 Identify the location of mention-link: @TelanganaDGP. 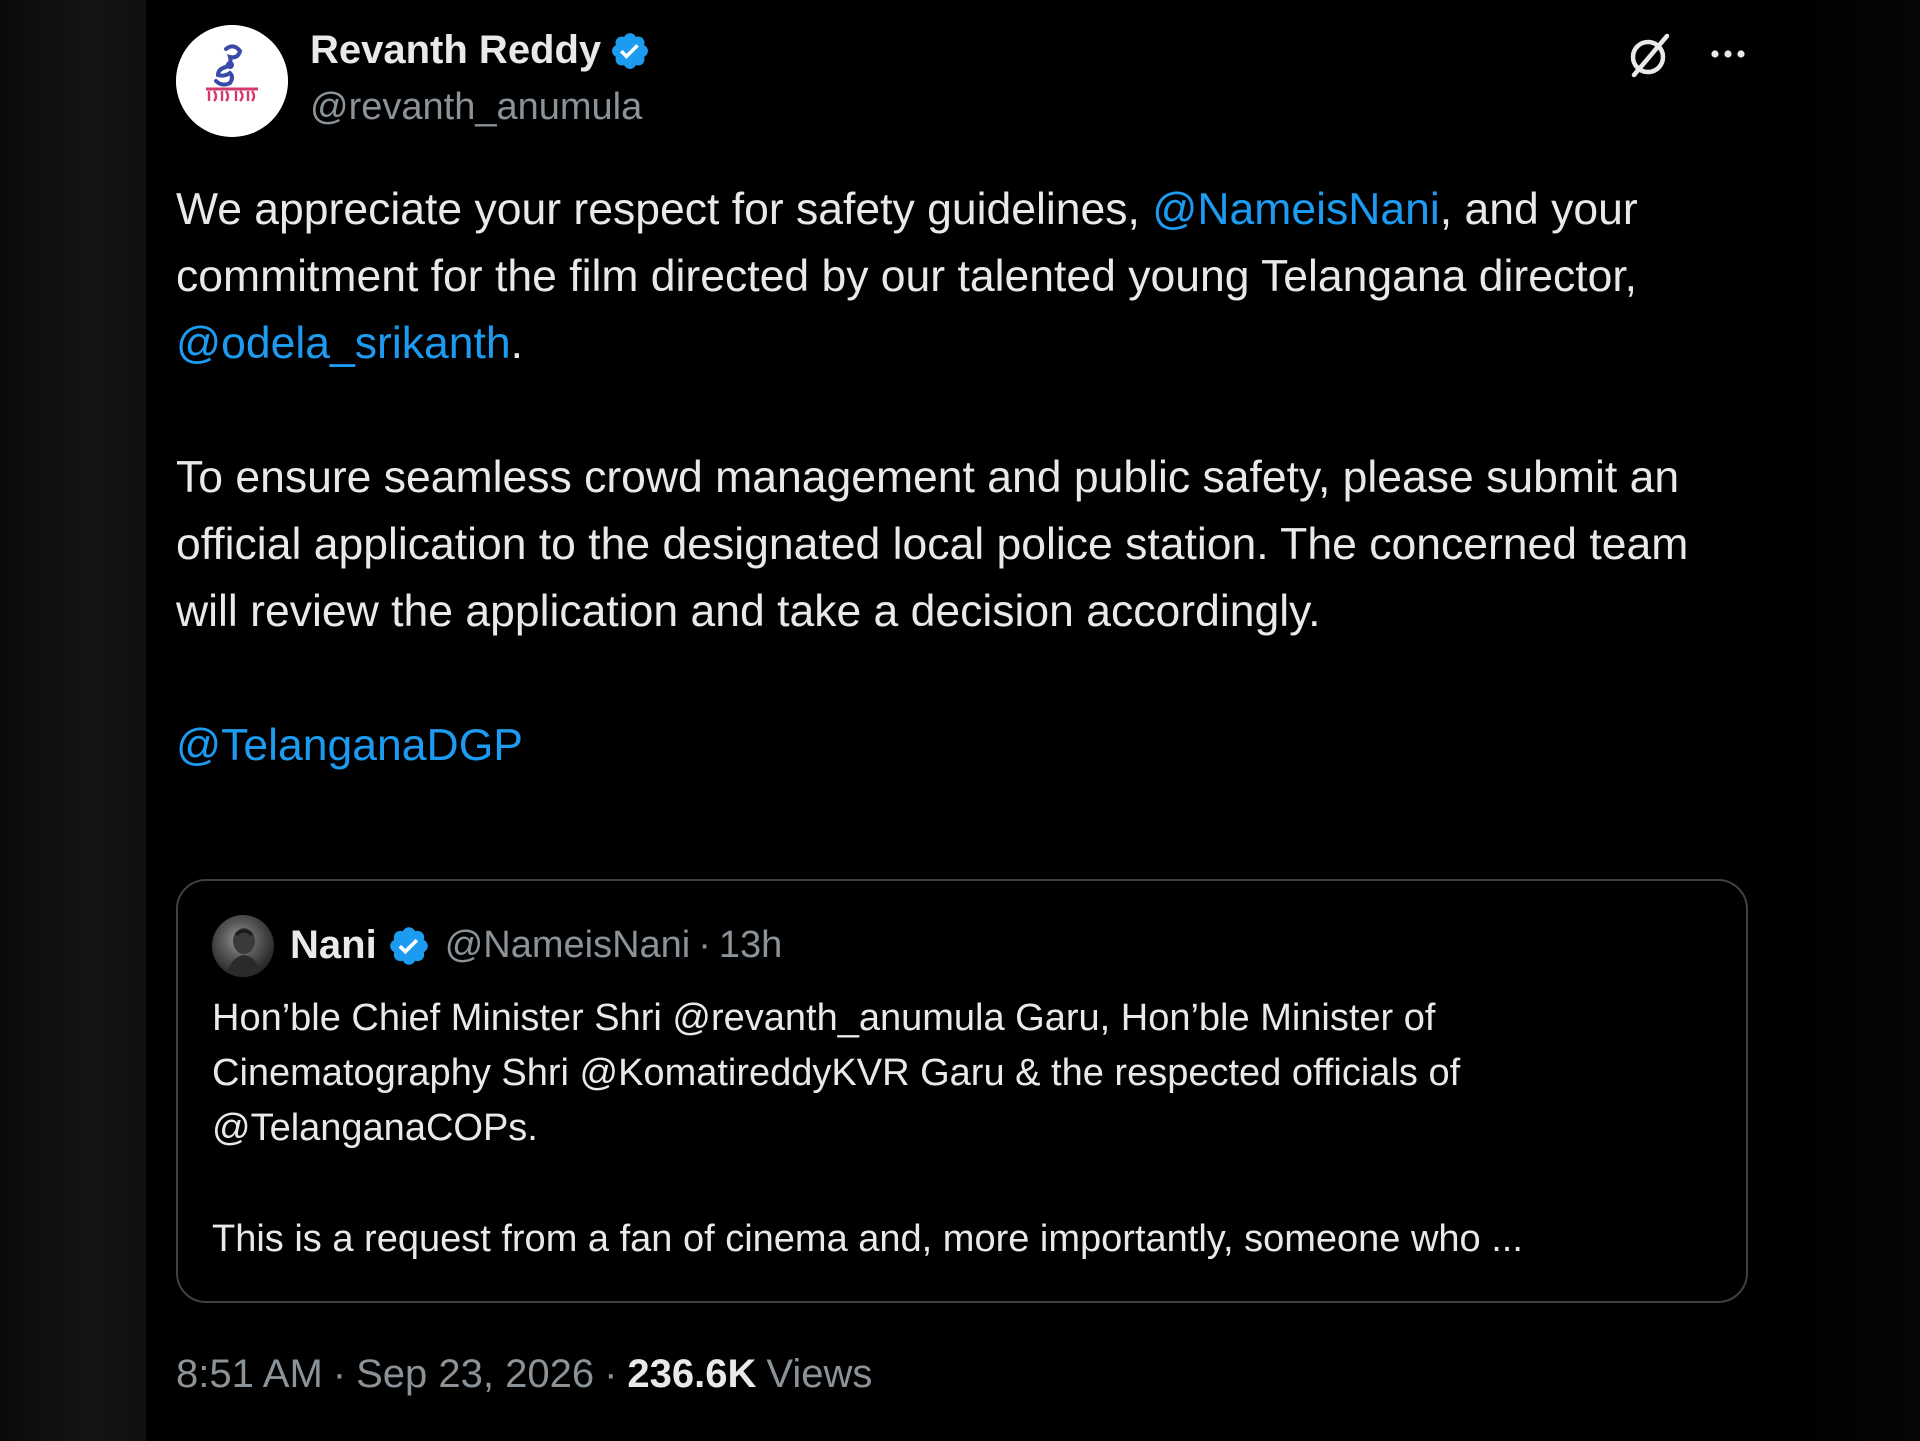
(349, 745).